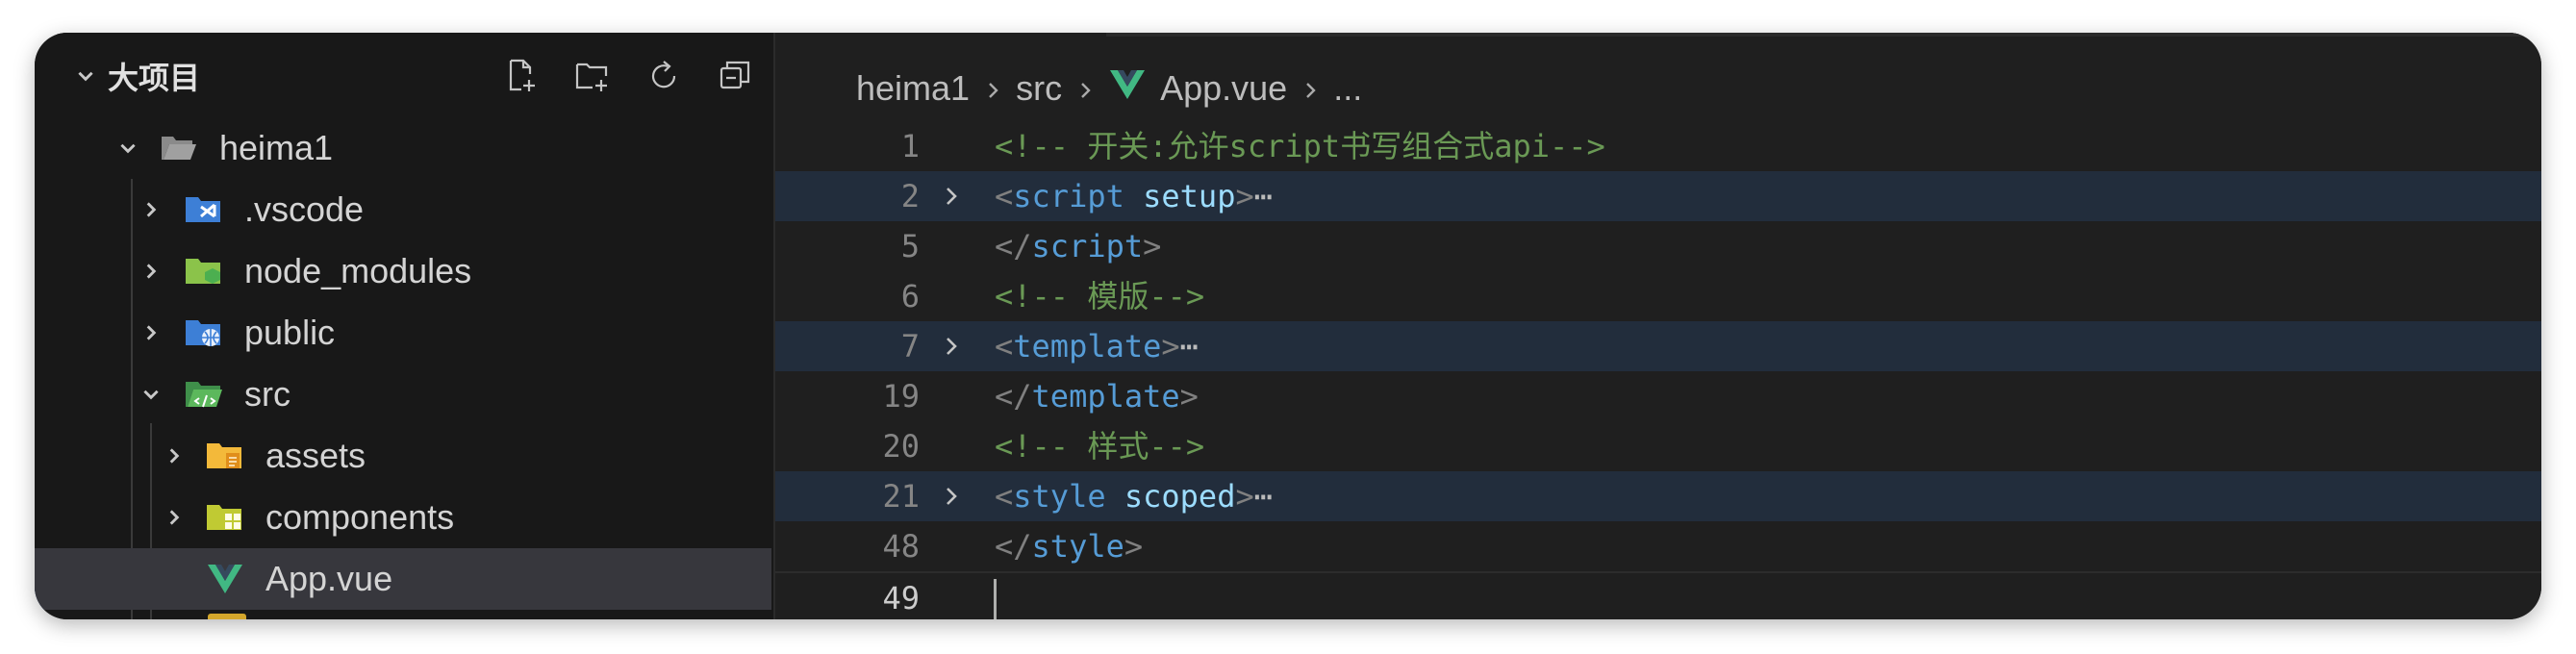 This screenshot has width=2576, height=654. I want to click on assets-folder-icon, so click(225, 456).